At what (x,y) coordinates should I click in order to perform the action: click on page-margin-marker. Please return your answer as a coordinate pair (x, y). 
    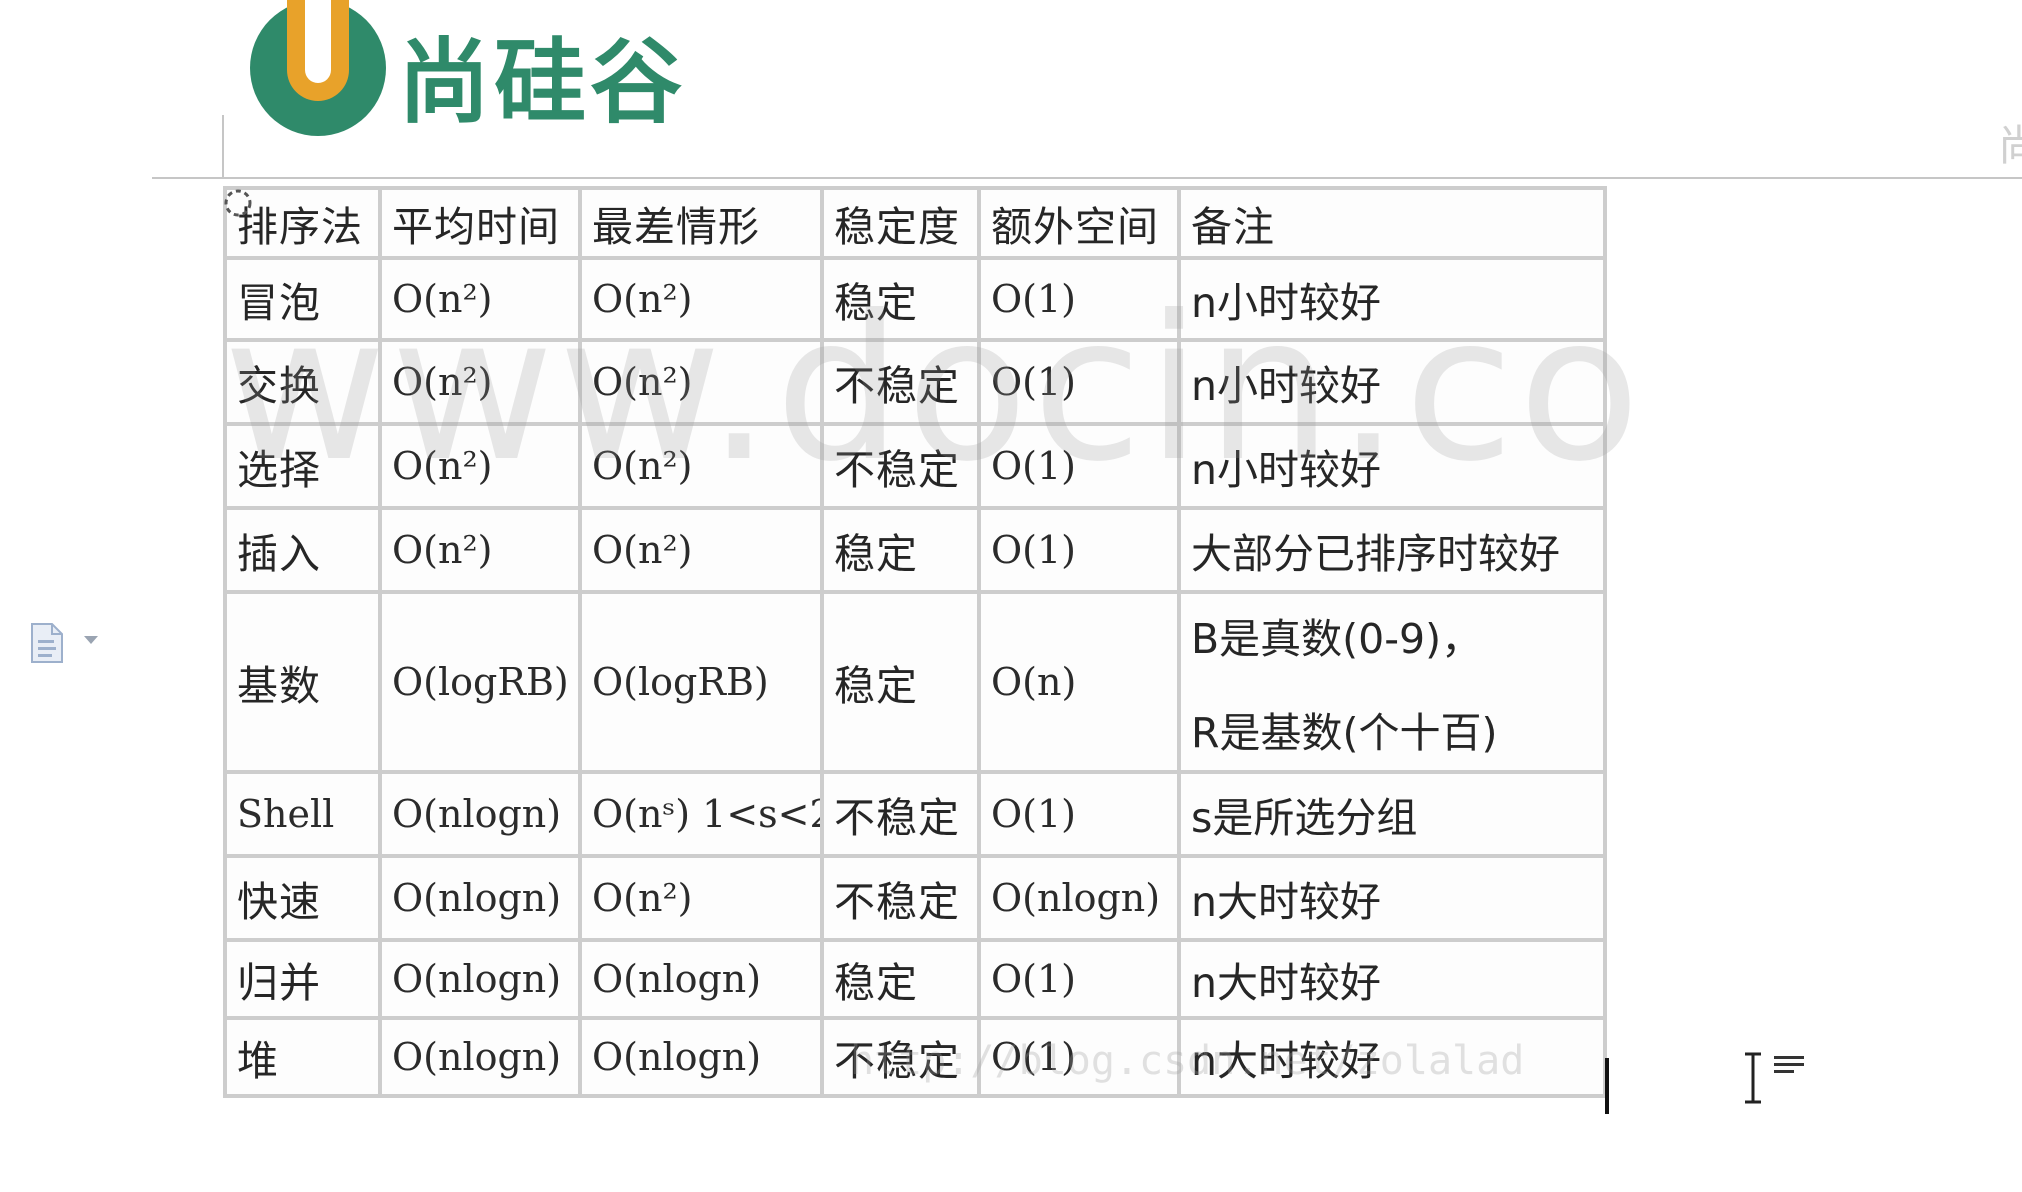
    Looking at the image, I should click on (223, 147).